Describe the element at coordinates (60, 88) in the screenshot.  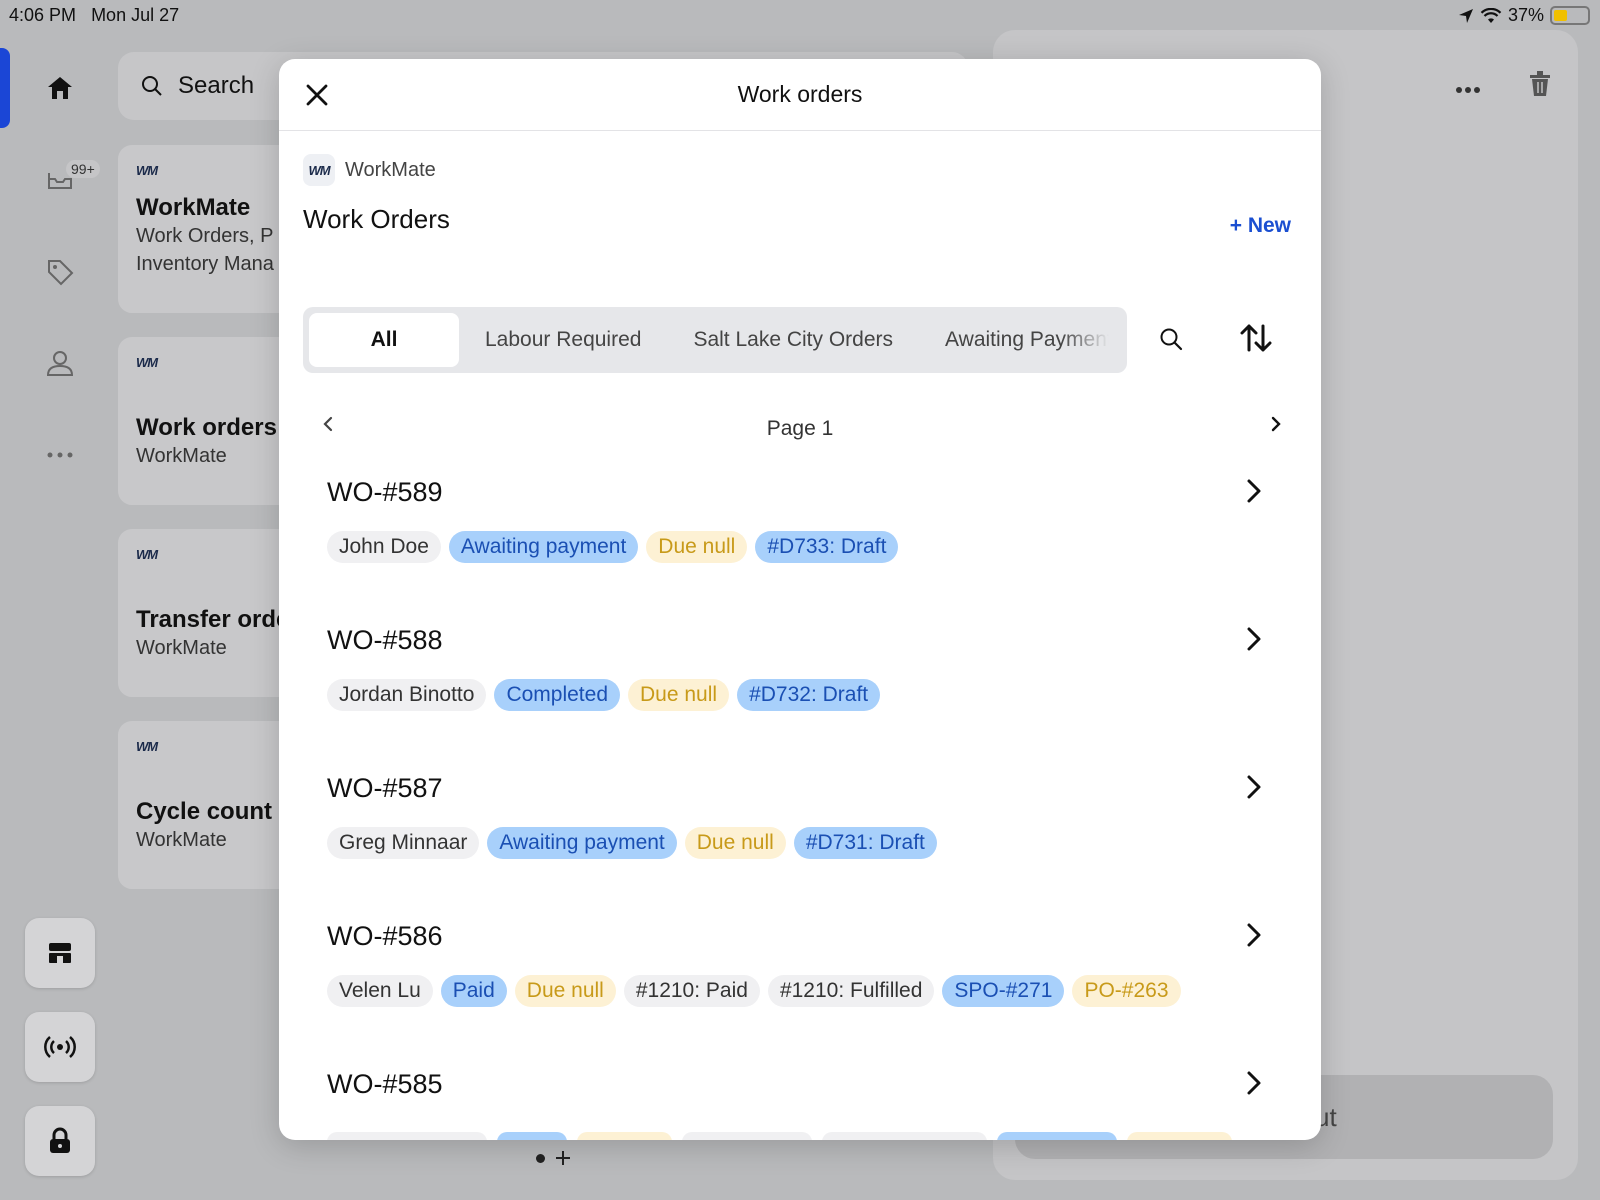
I see `home-icon` at that location.